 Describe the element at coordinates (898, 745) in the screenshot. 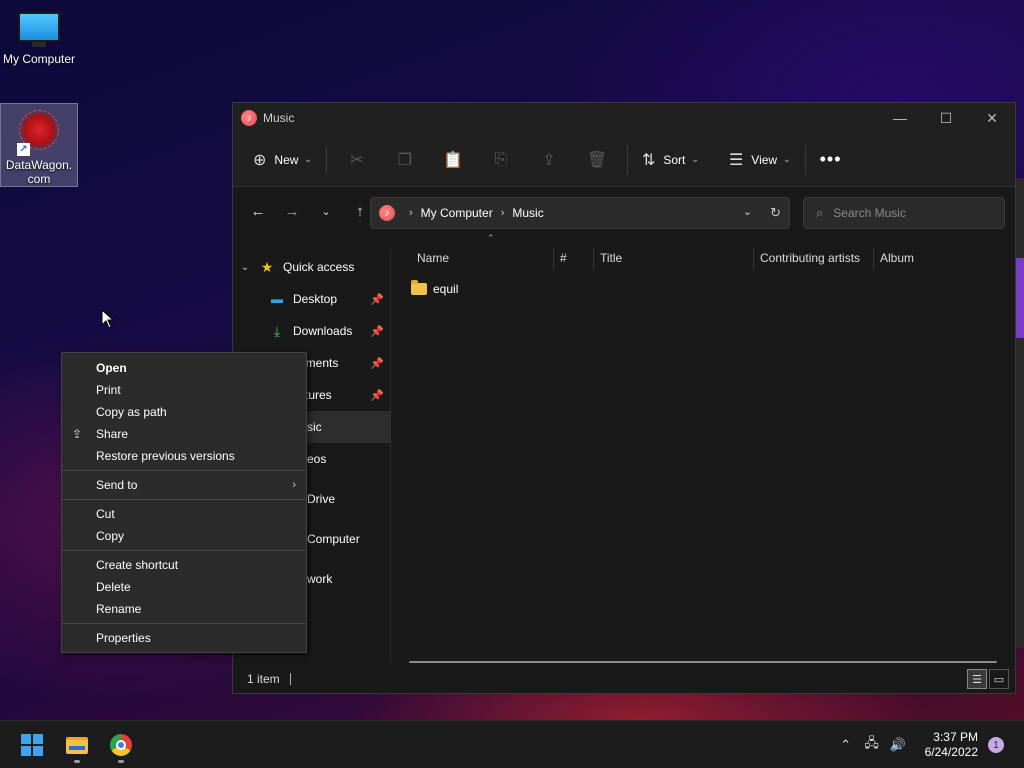

I see `volume-icon: 🔊` at that location.